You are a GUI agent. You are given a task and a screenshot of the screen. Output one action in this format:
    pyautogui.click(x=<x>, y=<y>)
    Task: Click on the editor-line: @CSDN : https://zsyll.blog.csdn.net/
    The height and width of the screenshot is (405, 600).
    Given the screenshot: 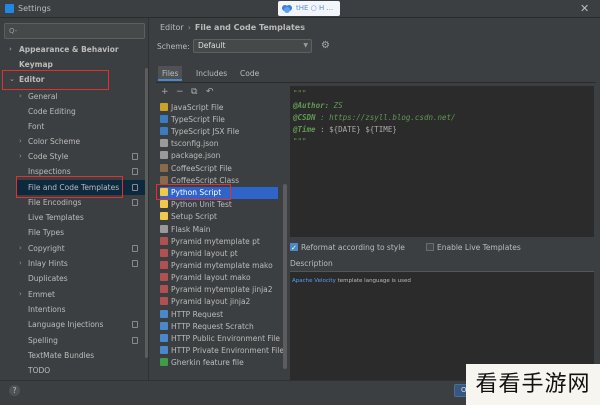 What is the action you would take?
    pyautogui.click(x=374, y=117)
    